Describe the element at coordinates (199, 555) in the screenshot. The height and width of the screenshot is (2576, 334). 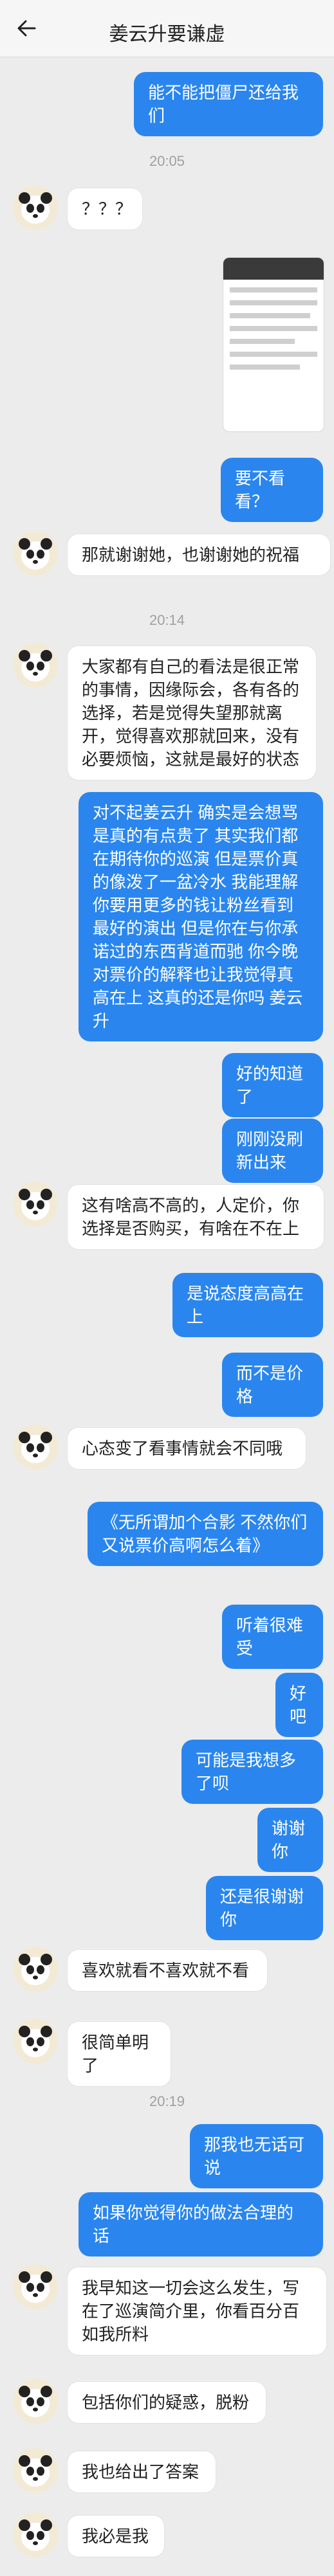
I see `message-incoming: 那就谢谢她，也谢谢她的祝福` at that location.